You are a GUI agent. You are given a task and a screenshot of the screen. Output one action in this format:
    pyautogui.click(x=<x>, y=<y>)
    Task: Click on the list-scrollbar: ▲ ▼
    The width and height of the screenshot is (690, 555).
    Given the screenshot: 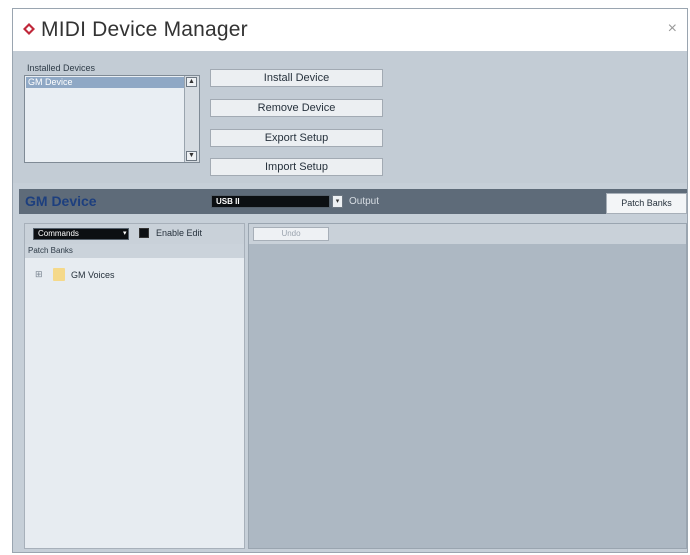 What is the action you would take?
    pyautogui.click(x=191, y=119)
    